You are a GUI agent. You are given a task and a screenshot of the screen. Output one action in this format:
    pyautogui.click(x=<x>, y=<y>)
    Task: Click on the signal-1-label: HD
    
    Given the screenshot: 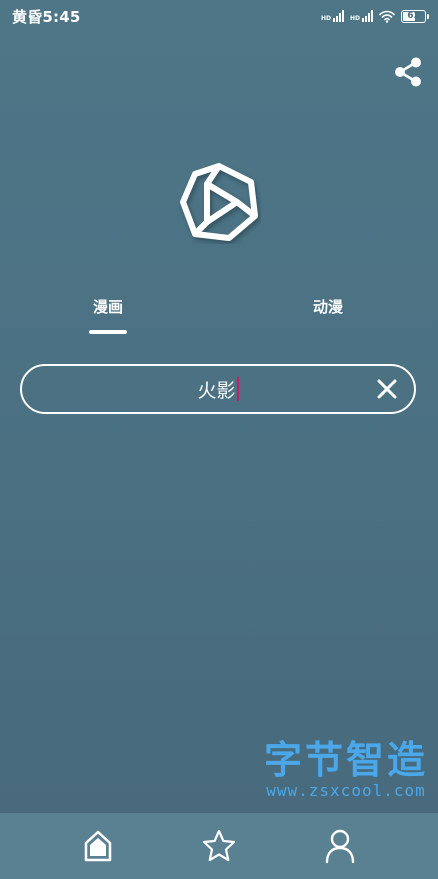 What is the action you would take?
    pyautogui.click(x=325, y=18)
    